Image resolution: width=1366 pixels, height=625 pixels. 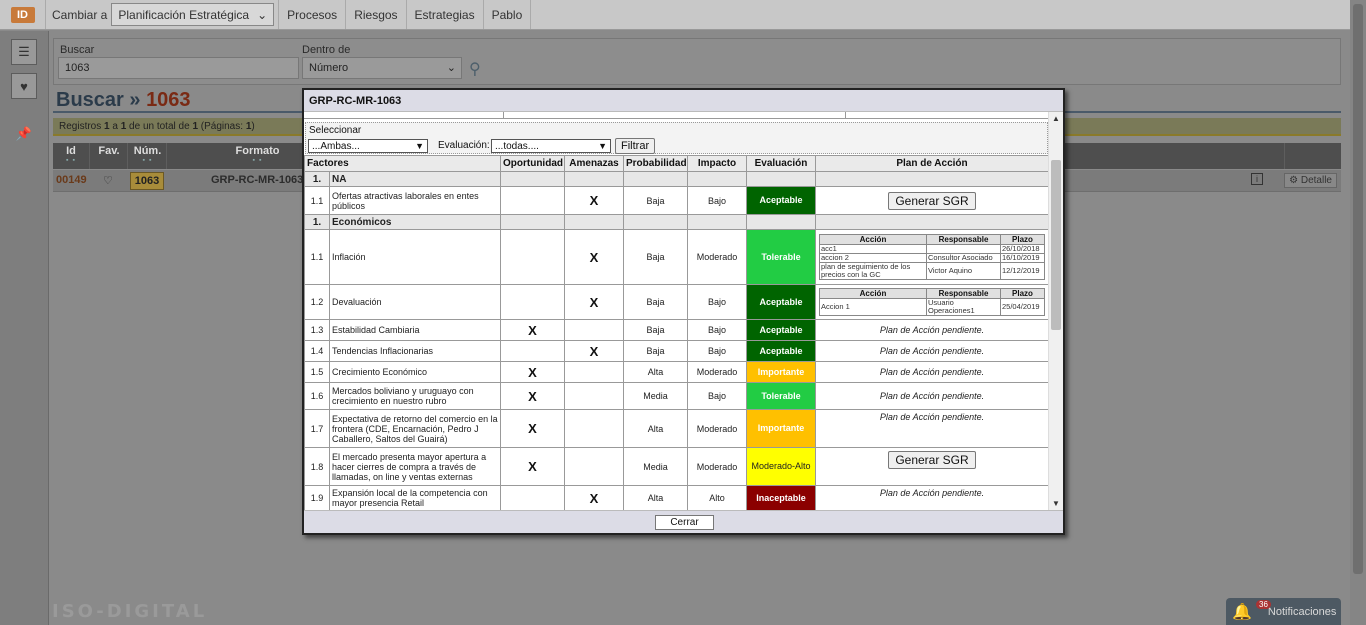 What do you see at coordinates (594, 257) in the screenshot?
I see `threat-mark: X` at bounding box center [594, 257].